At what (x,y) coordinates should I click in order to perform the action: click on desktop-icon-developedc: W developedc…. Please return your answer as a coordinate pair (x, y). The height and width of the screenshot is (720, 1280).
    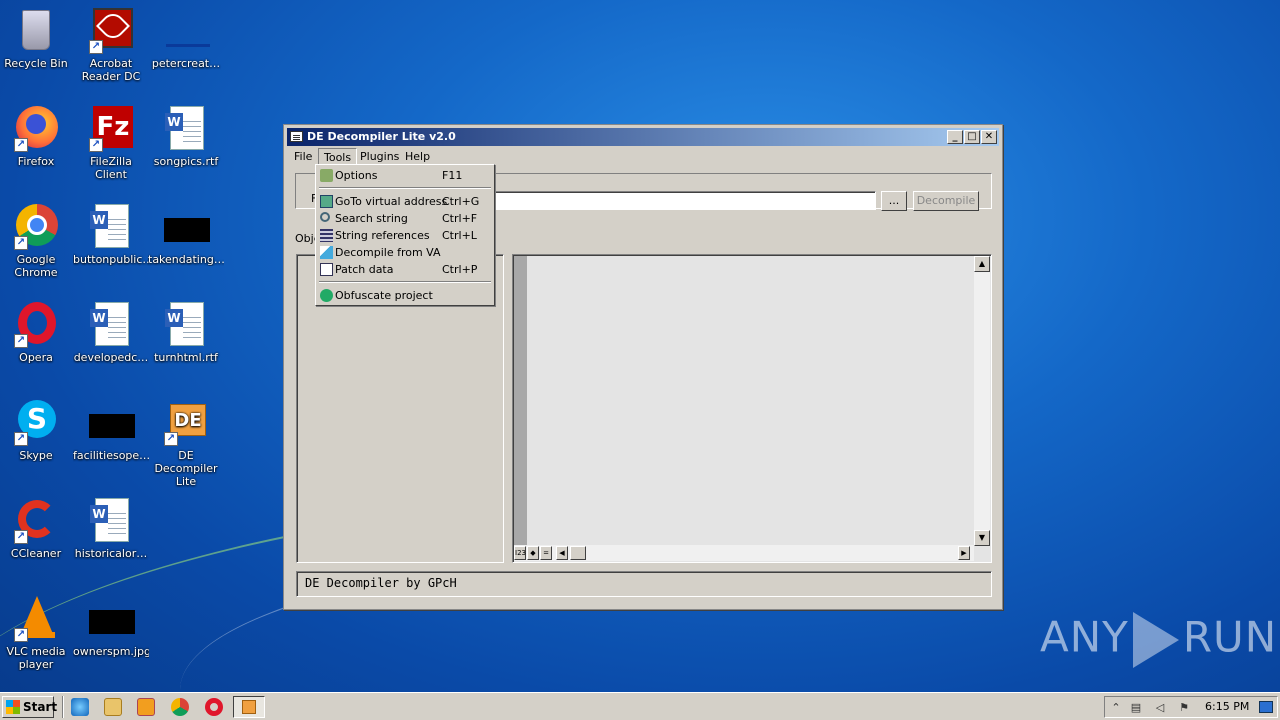
    Looking at the image, I should click on (111, 332).